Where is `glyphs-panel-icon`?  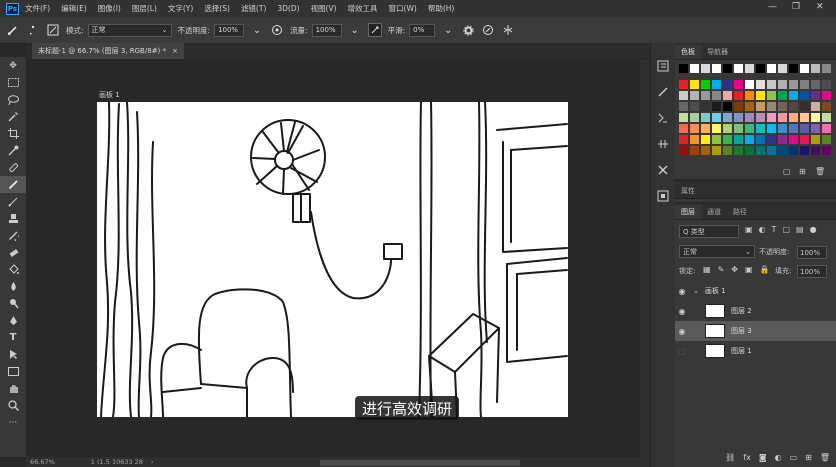
glyphs-panel-icon is located at coordinates (663, 196).